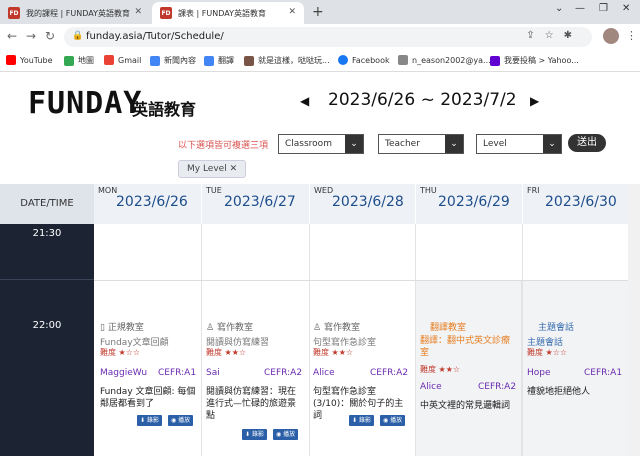  What do you see at coordinates (47, 204) in the screenshot?
I see `date-time-header: DATE/TIME` at bounding box center [47, 204].